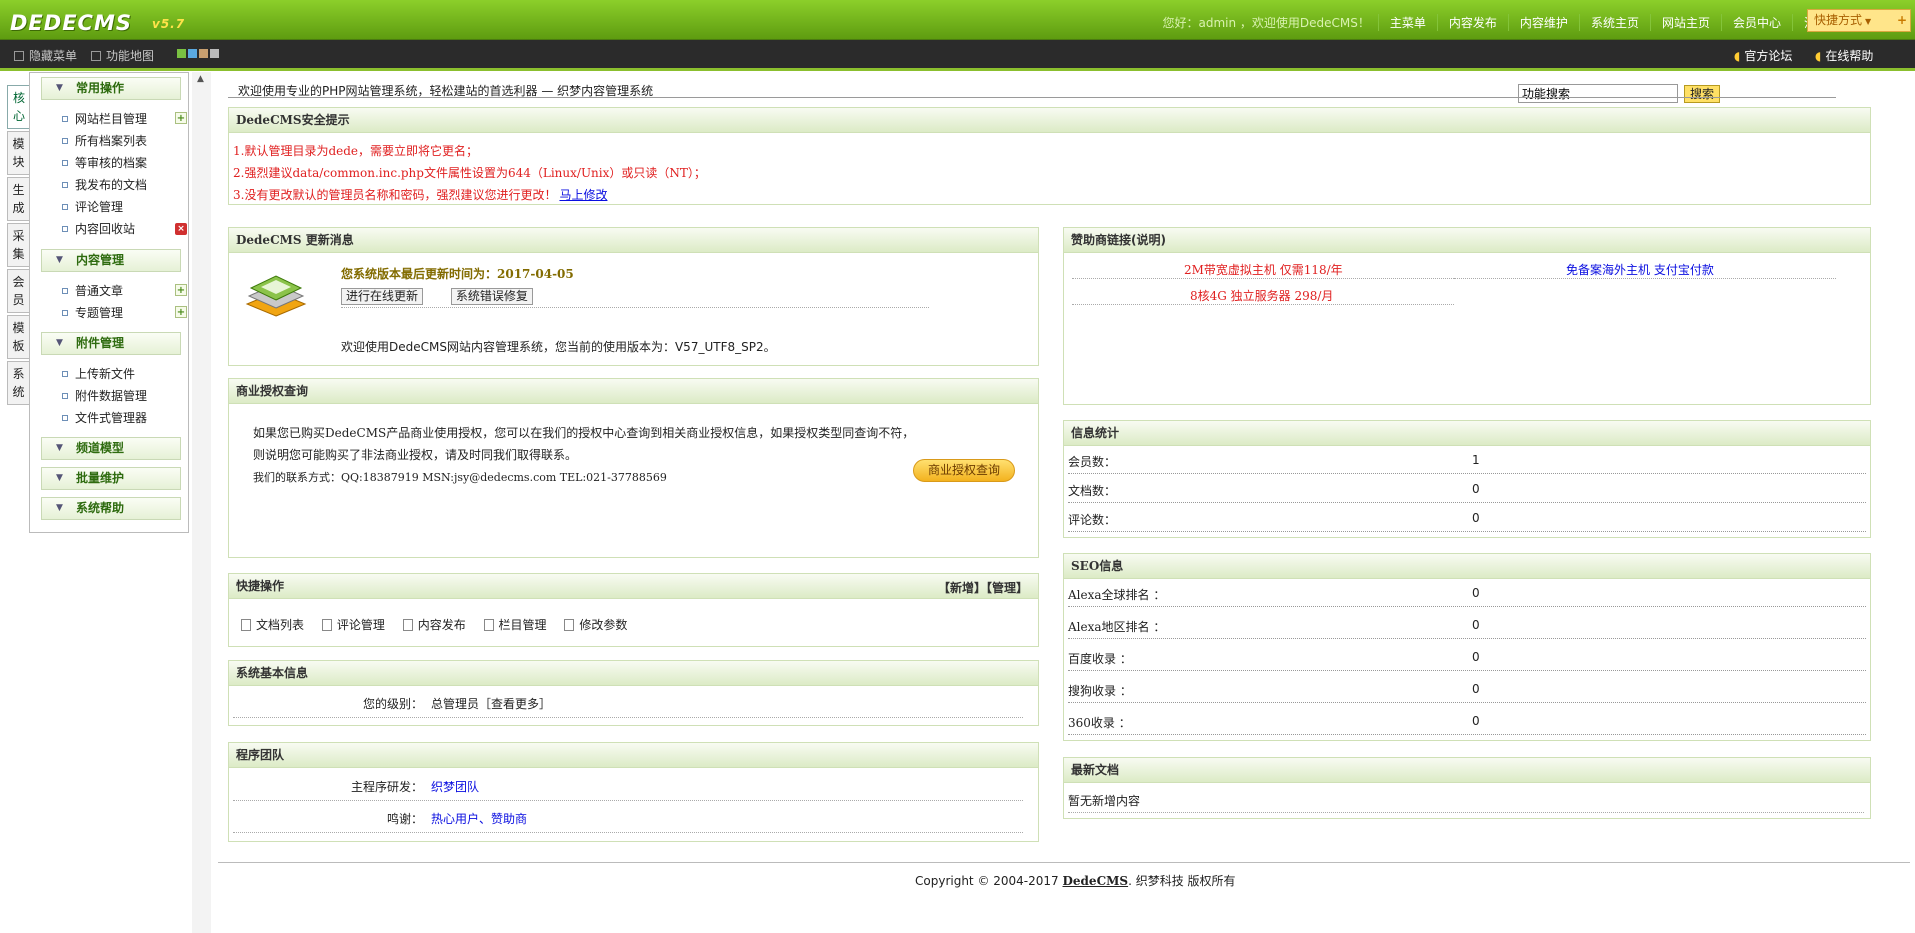 The width and height of the screenshot is (1915, 933). I want to click on dedecms-brand-link: DedeCMS, so click(1096, 881).